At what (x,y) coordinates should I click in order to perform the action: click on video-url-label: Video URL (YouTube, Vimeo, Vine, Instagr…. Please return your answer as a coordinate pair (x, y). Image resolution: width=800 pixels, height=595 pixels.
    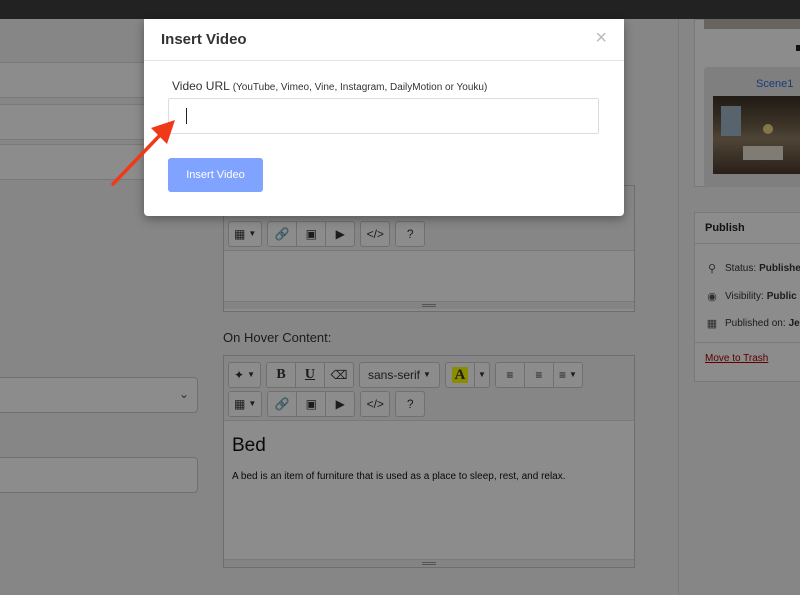
    Looking at the image, I should click on (329, 86).